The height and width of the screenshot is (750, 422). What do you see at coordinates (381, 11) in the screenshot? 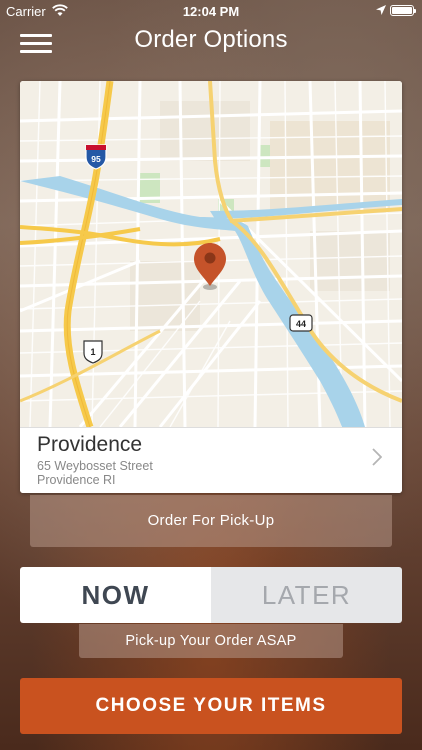
I see `location-arrow-icon` at bounding box center [381, 11].